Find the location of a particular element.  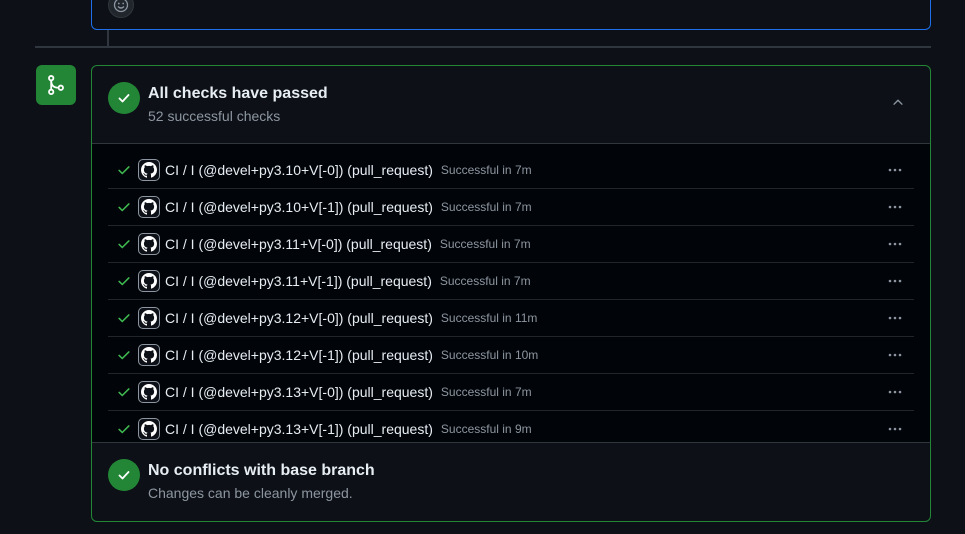

timeline-connector is located at coordinates (108, 38).